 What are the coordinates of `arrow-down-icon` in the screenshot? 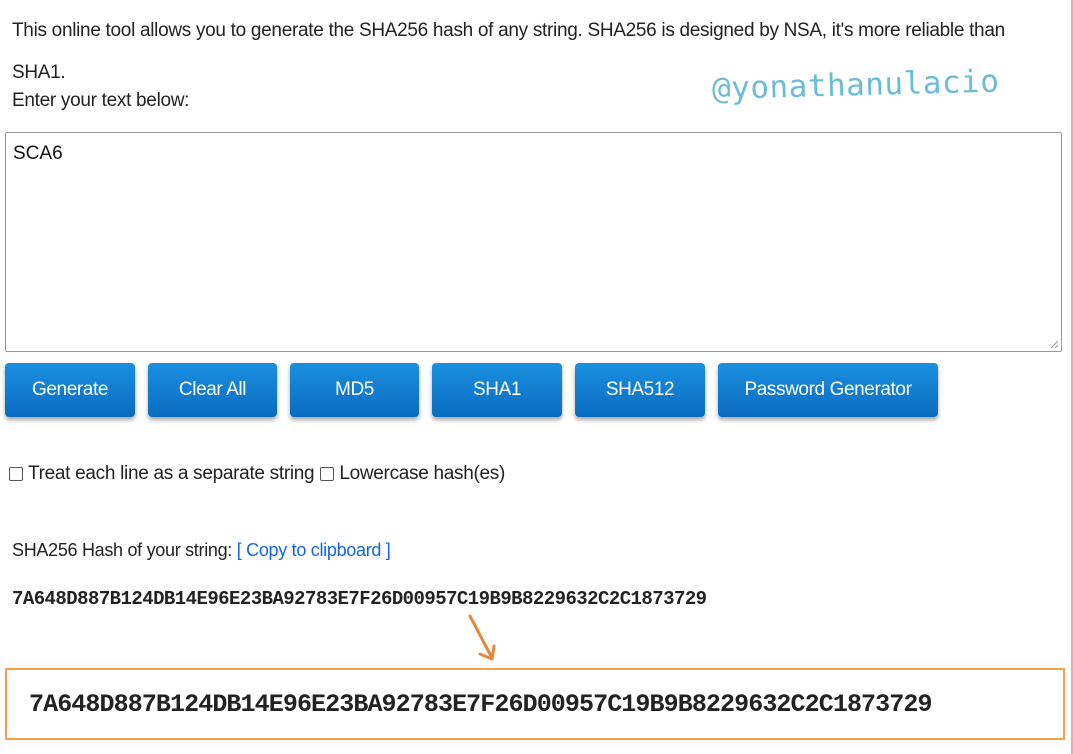 It's located at (482, 637).